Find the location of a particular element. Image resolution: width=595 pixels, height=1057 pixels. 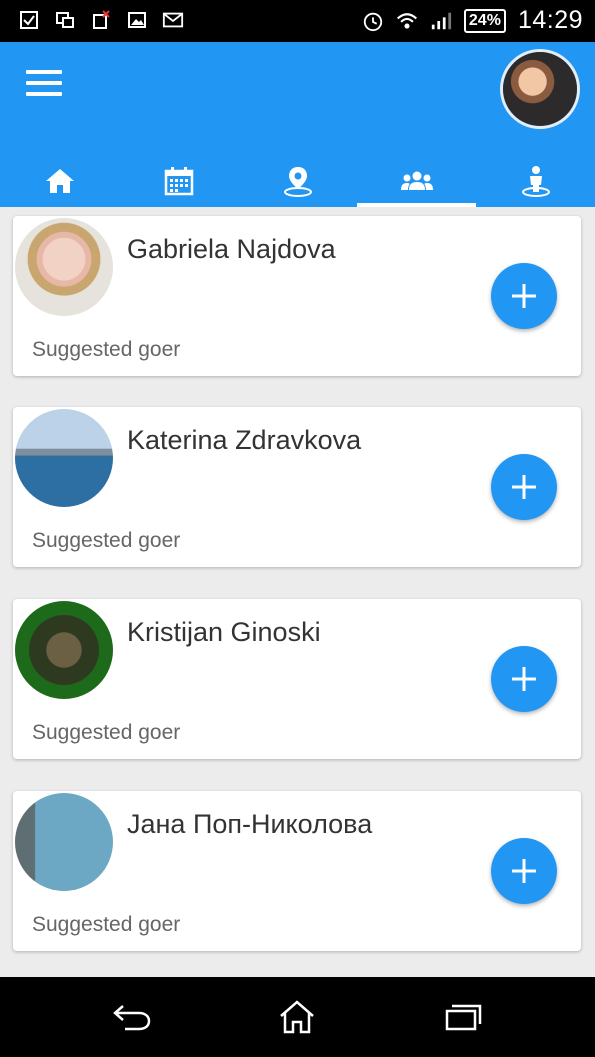

tab-location is located at coordinates (297, 180).